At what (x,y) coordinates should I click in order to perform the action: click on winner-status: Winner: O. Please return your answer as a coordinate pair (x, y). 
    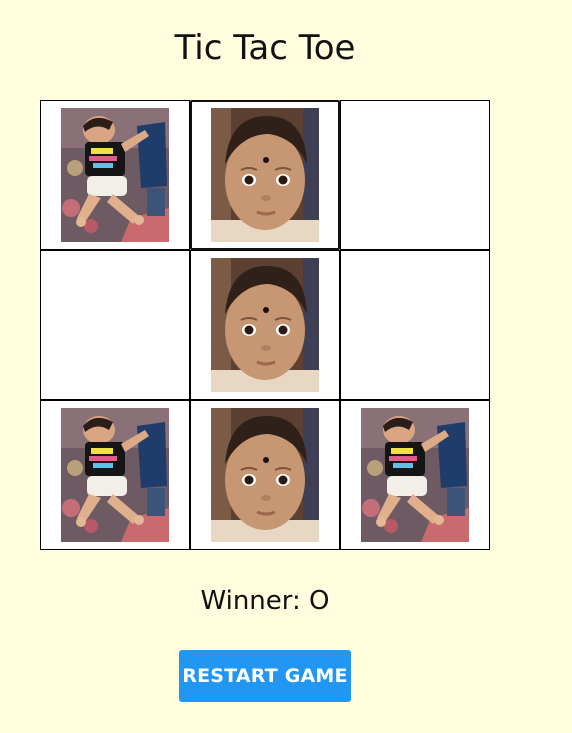
    Looking at the image, I should click on (265, 601).